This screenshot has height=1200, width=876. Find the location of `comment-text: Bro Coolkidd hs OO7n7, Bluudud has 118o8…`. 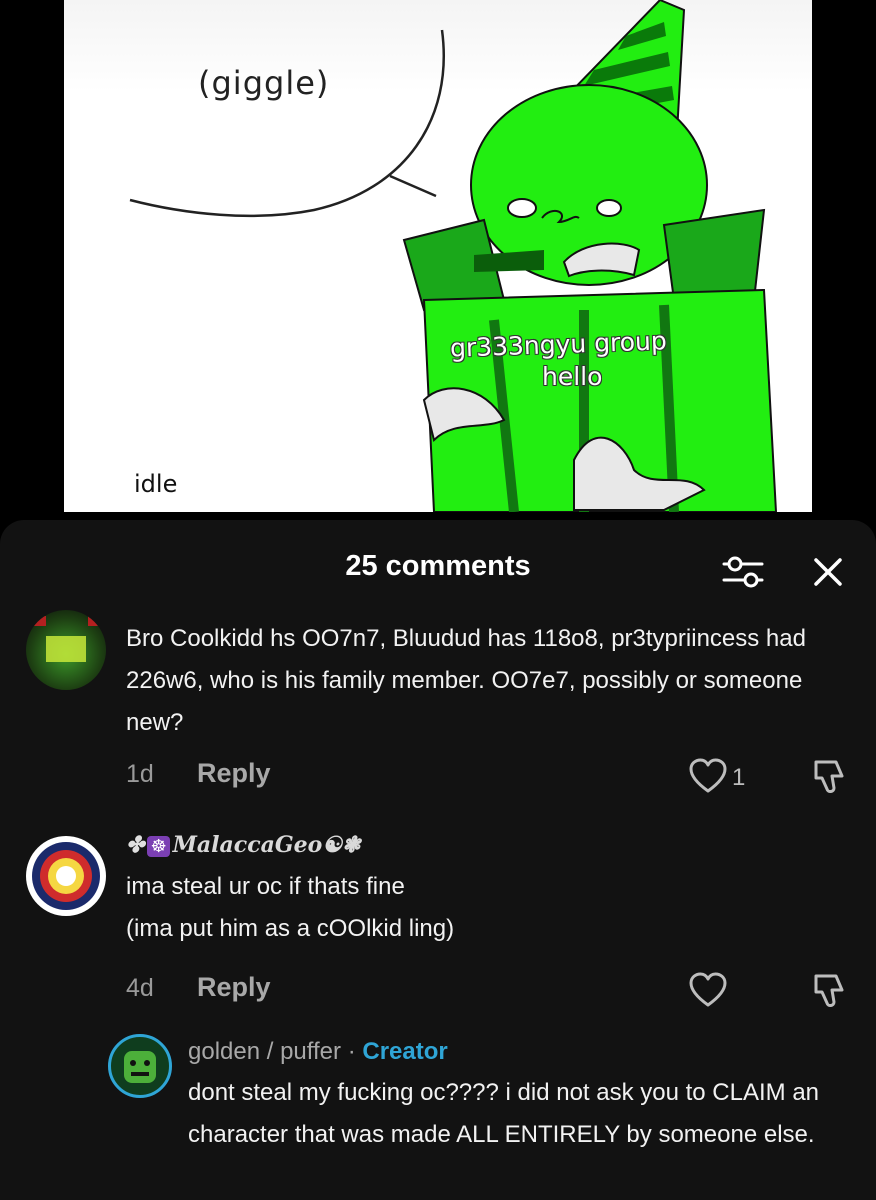

comment-text: Bro Coolkidd hs OO7n7, Bluudud has 118o8… is located at coordinates (466, 680).